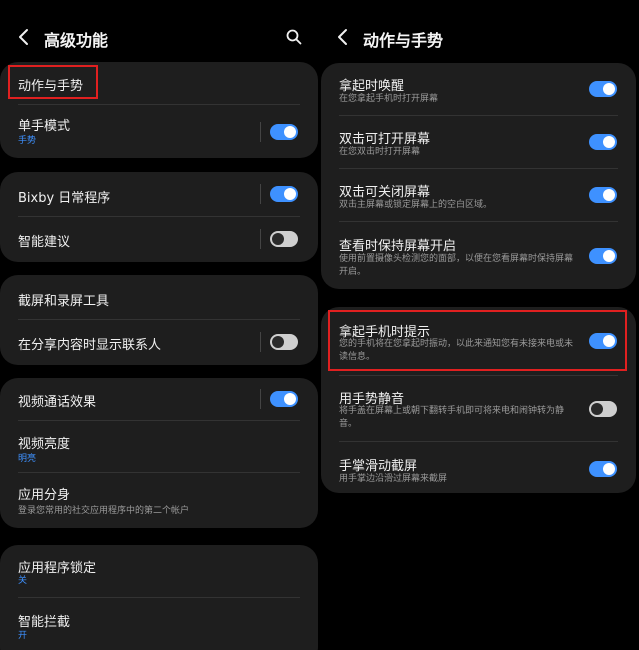  What do you see at coordinates (27, 141) in the screenshot?
I see `item-status: 手势` at bounding box center [27, 141].